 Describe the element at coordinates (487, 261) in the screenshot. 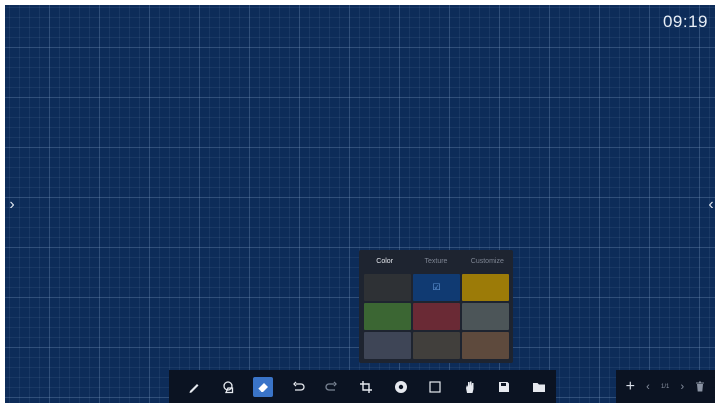

I see `tab-customize: Customize` at that location.